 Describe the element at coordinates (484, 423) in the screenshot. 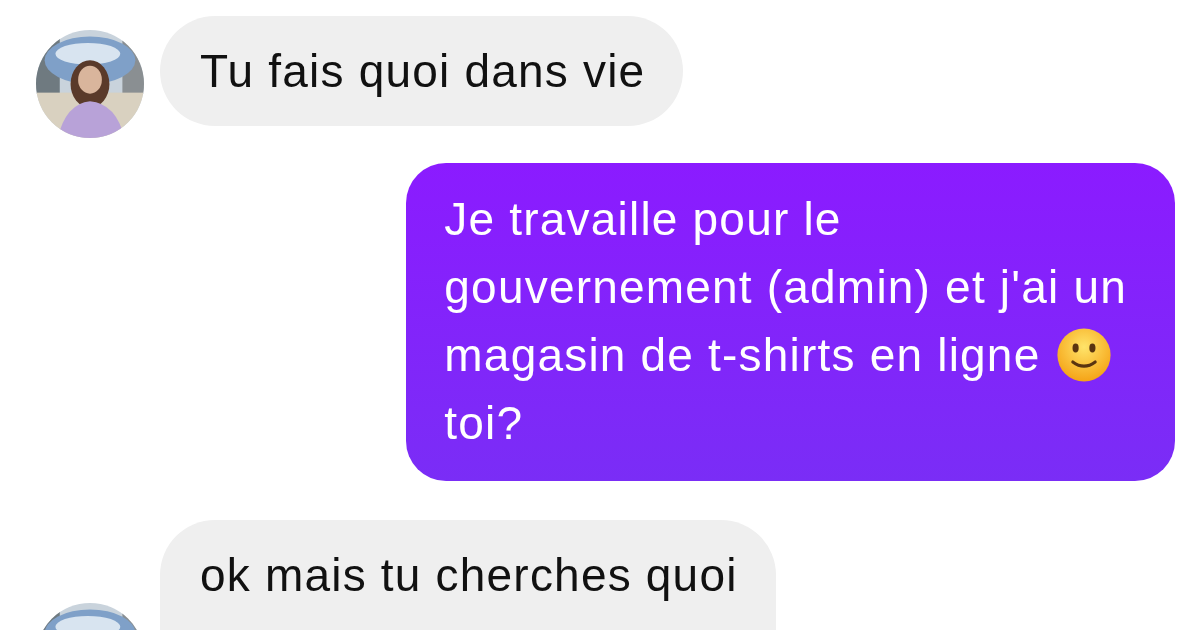

I see `message-text: toi?` at that location.